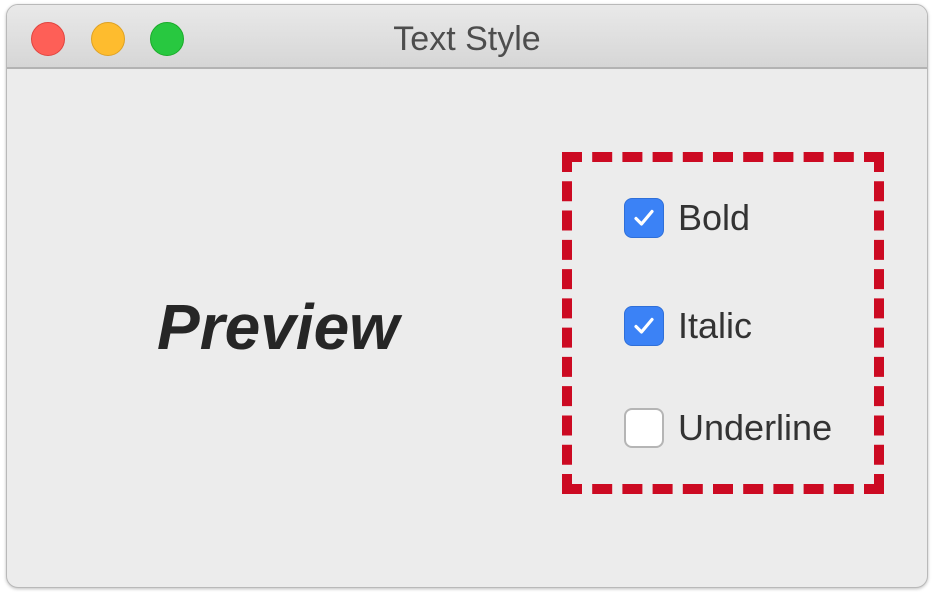  I want to click on italic-checkbox, so click(644, 326).